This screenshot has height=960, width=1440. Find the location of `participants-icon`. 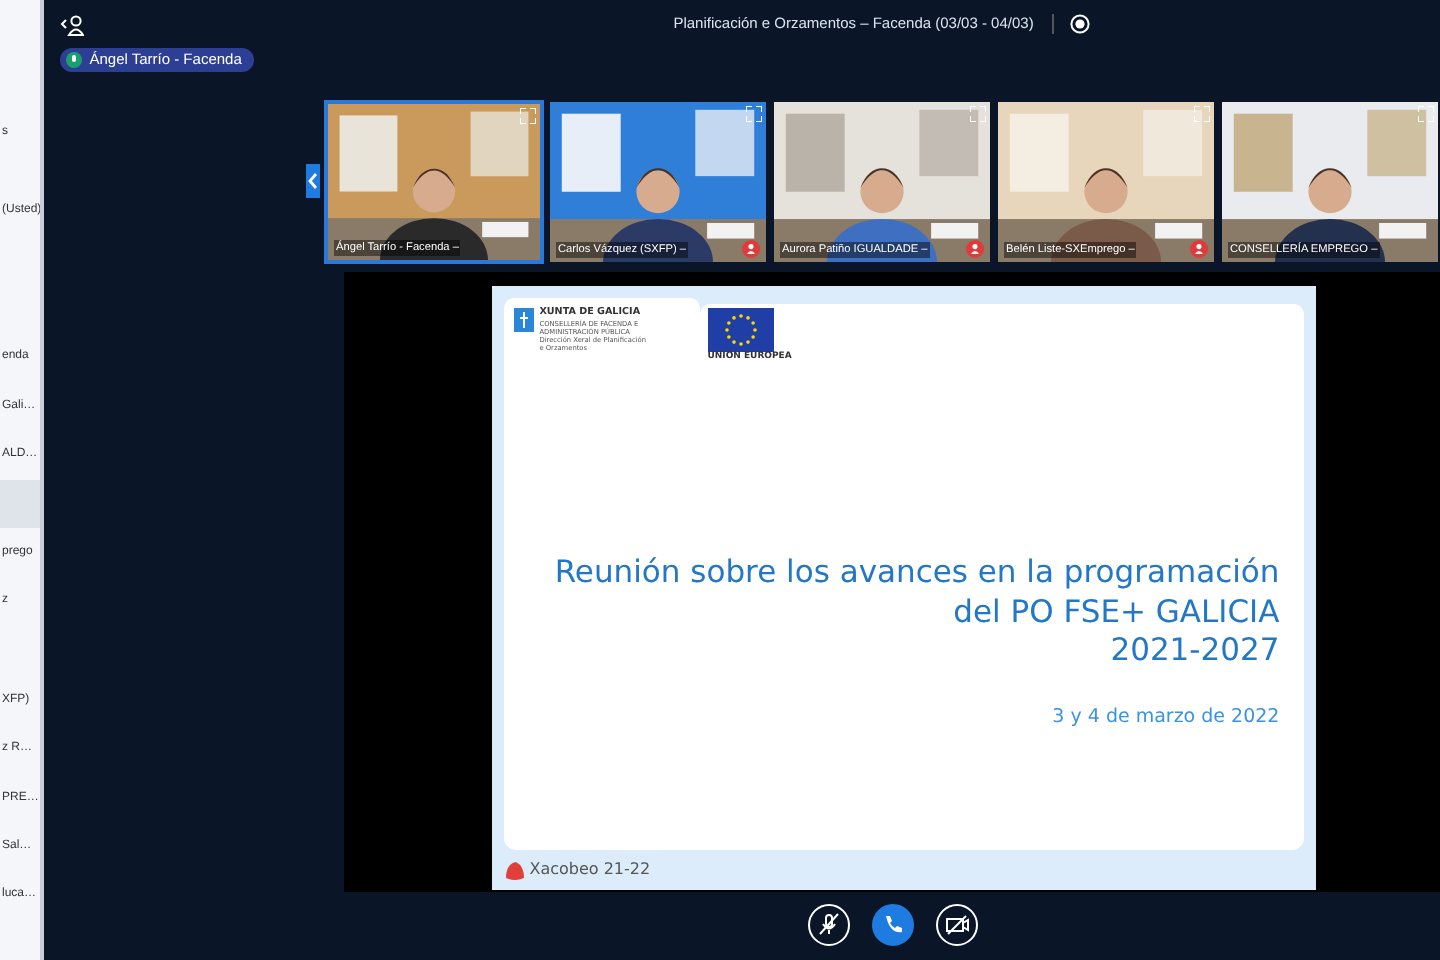

participants-icon is located at coordinates (71, 24).